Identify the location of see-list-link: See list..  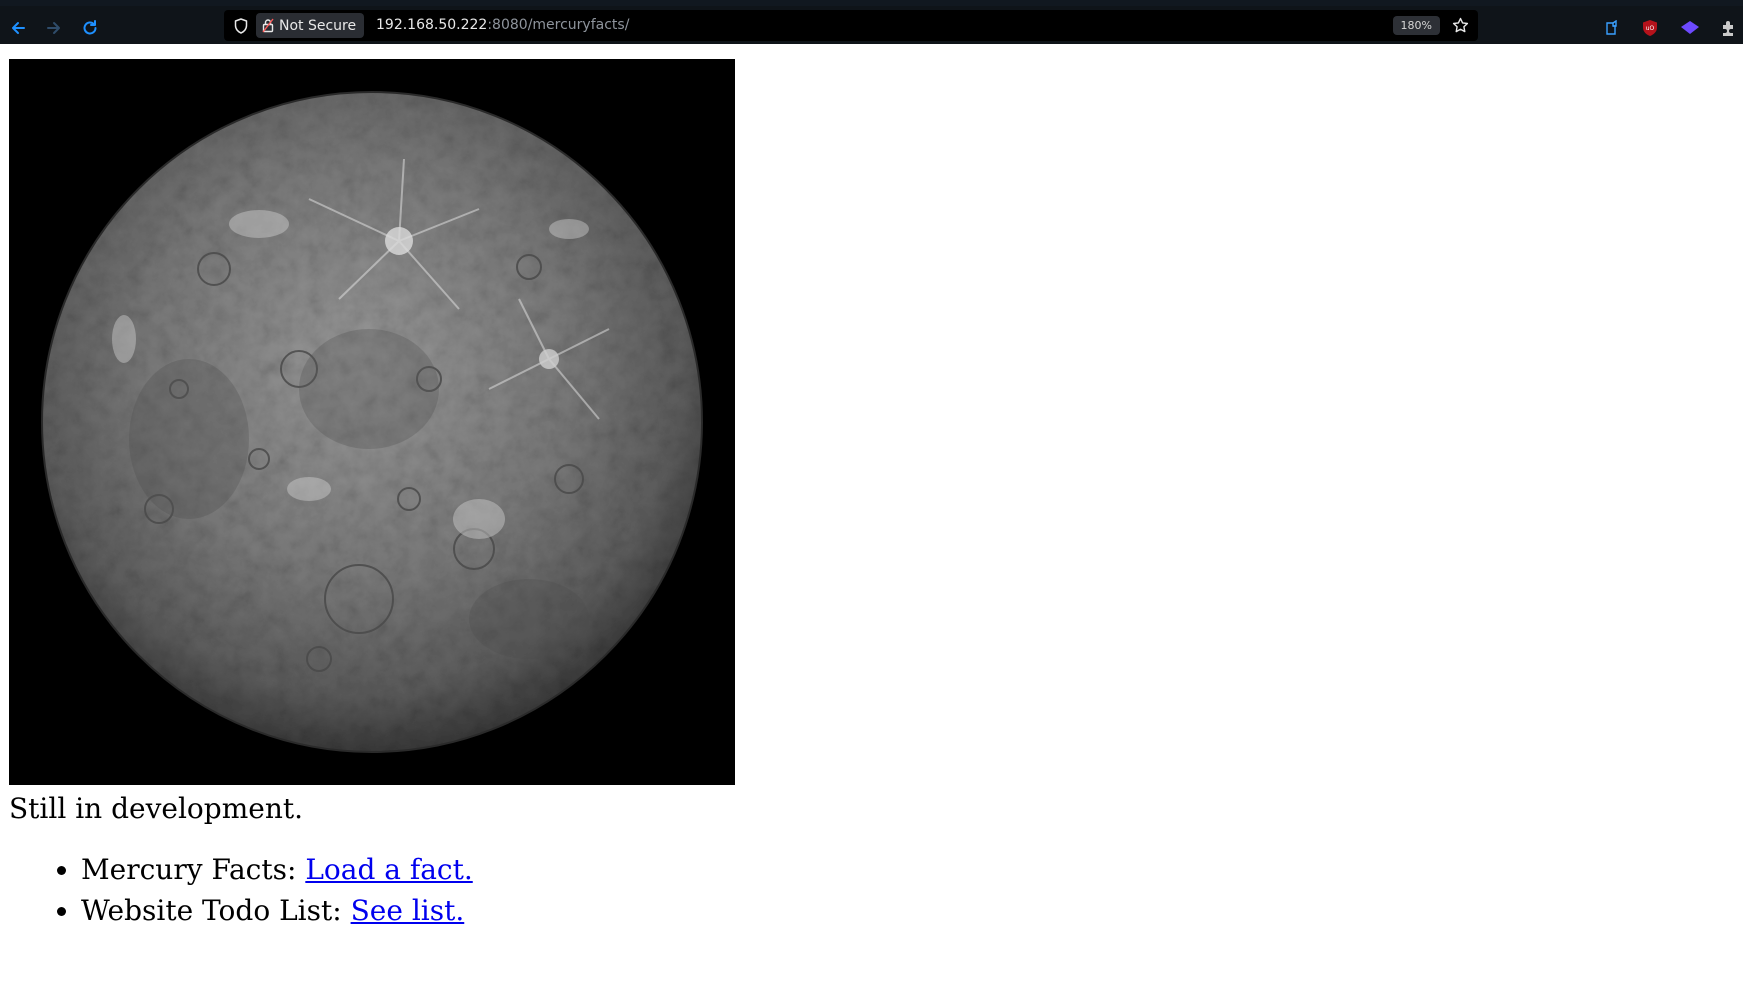
(408, 910).